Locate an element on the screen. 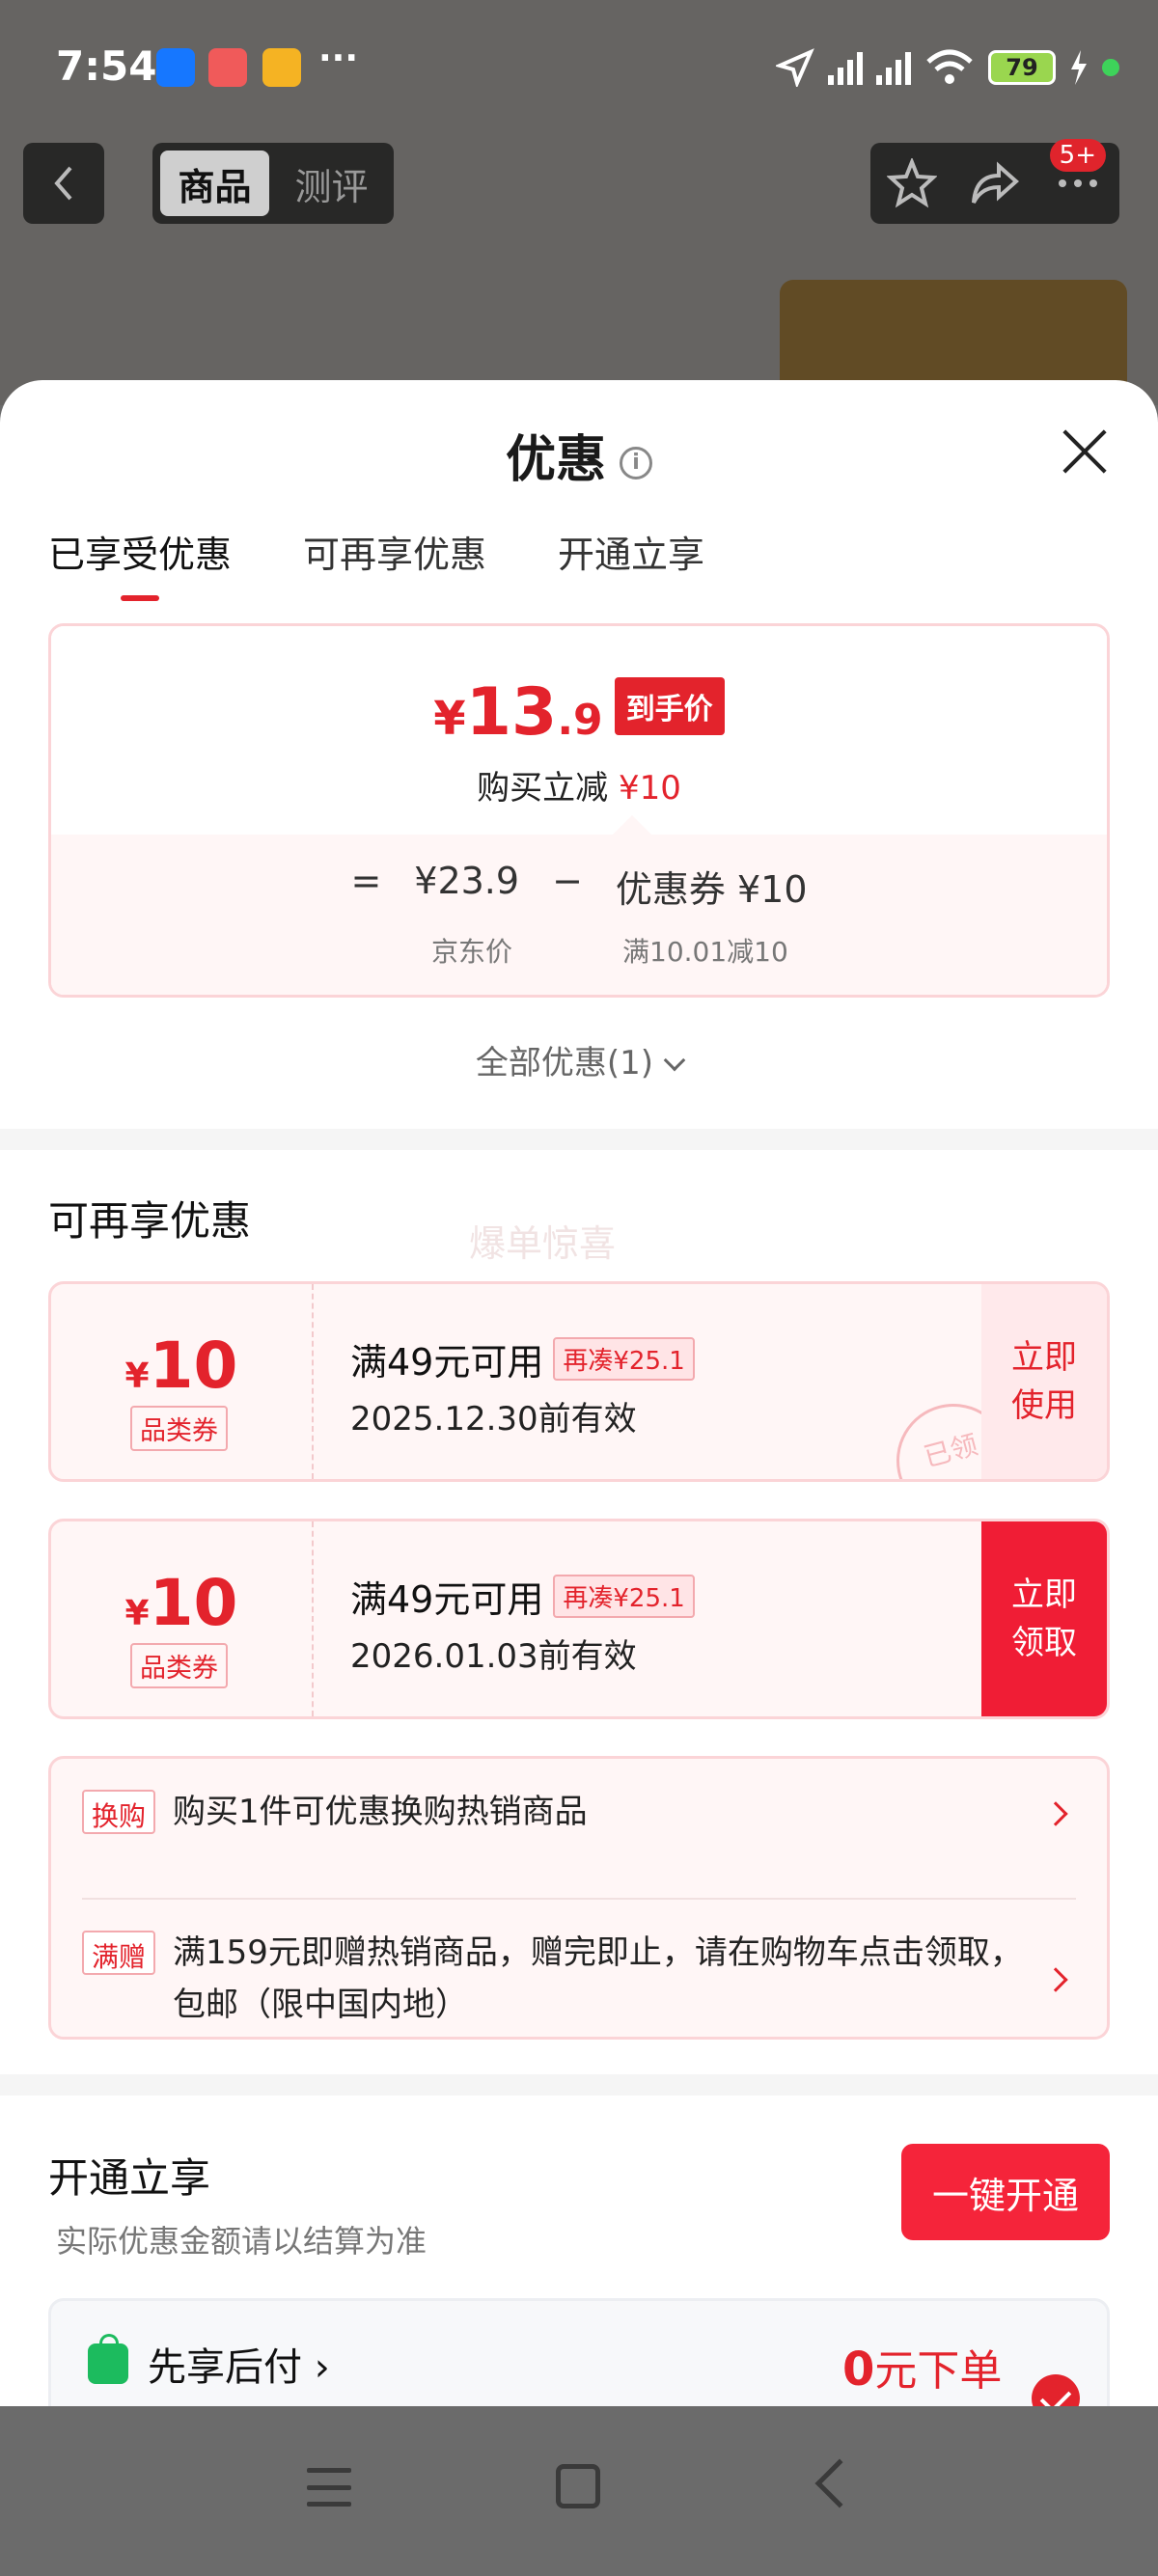 This screenshot has width=1158, height=2576. promo-tag: 满赠 is located at coordinates (119, 1953).